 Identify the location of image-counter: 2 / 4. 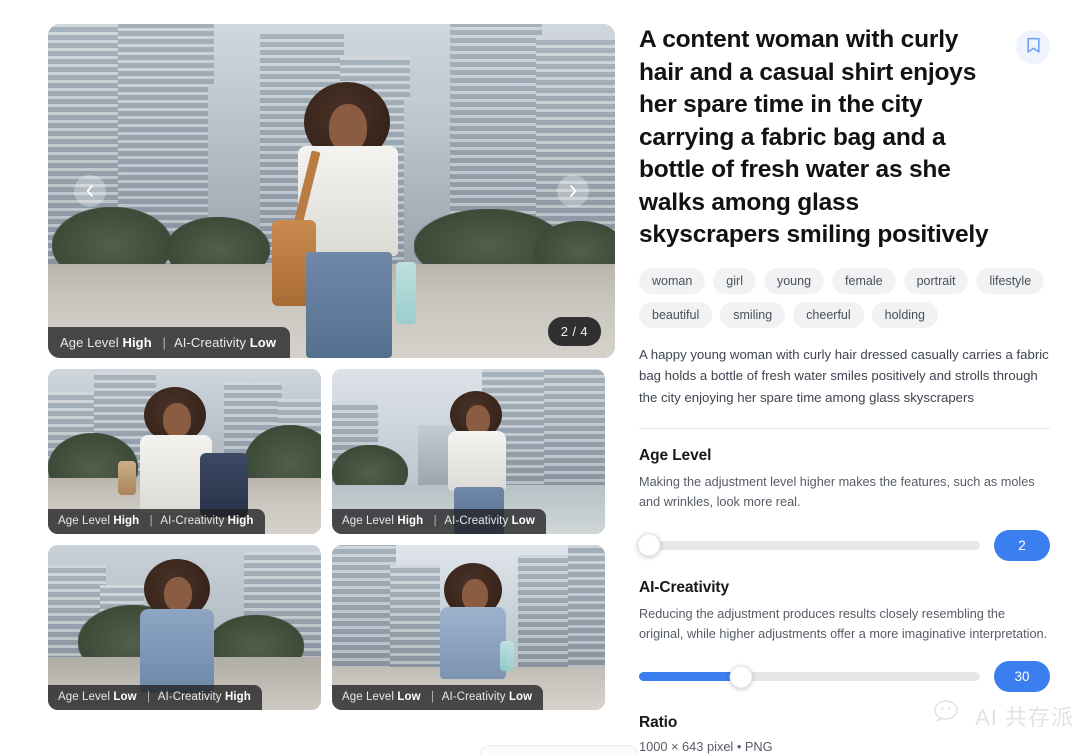
(574, 331).